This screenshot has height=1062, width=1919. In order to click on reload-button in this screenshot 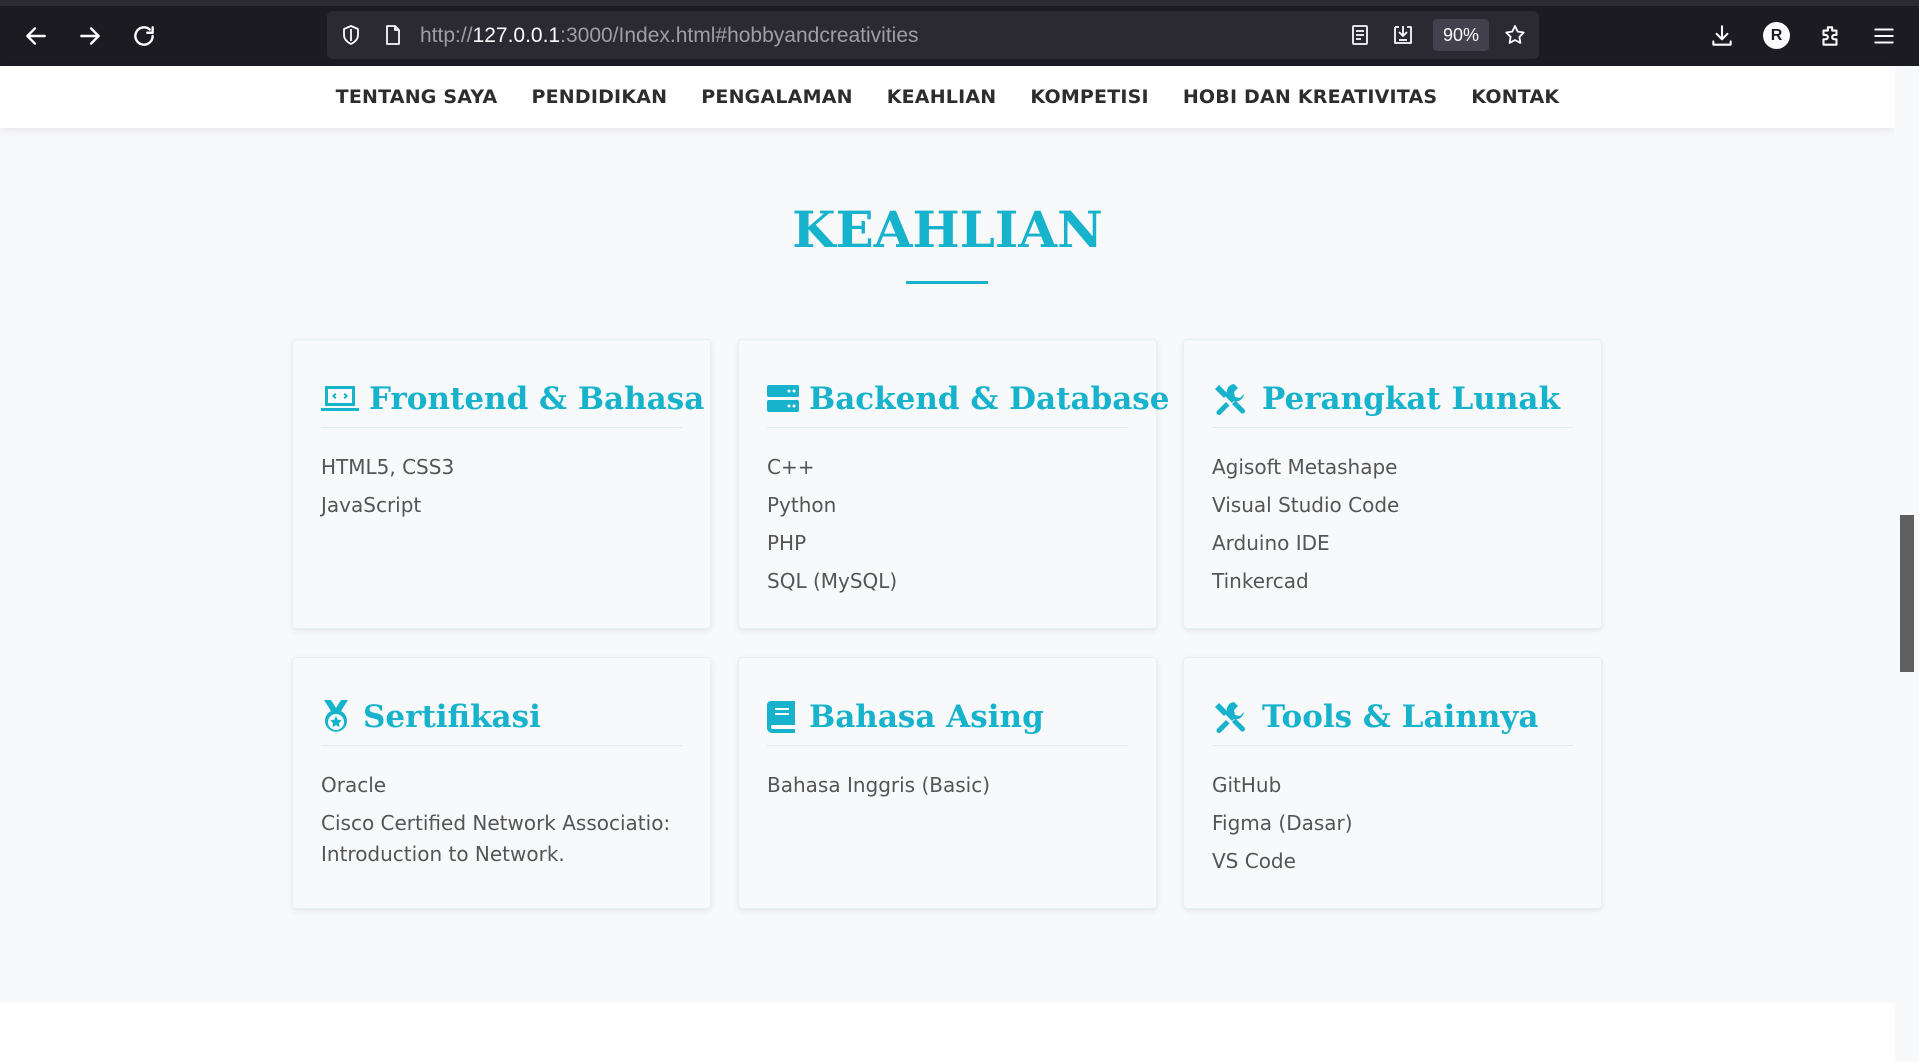, I will do `click(144, 36)`.